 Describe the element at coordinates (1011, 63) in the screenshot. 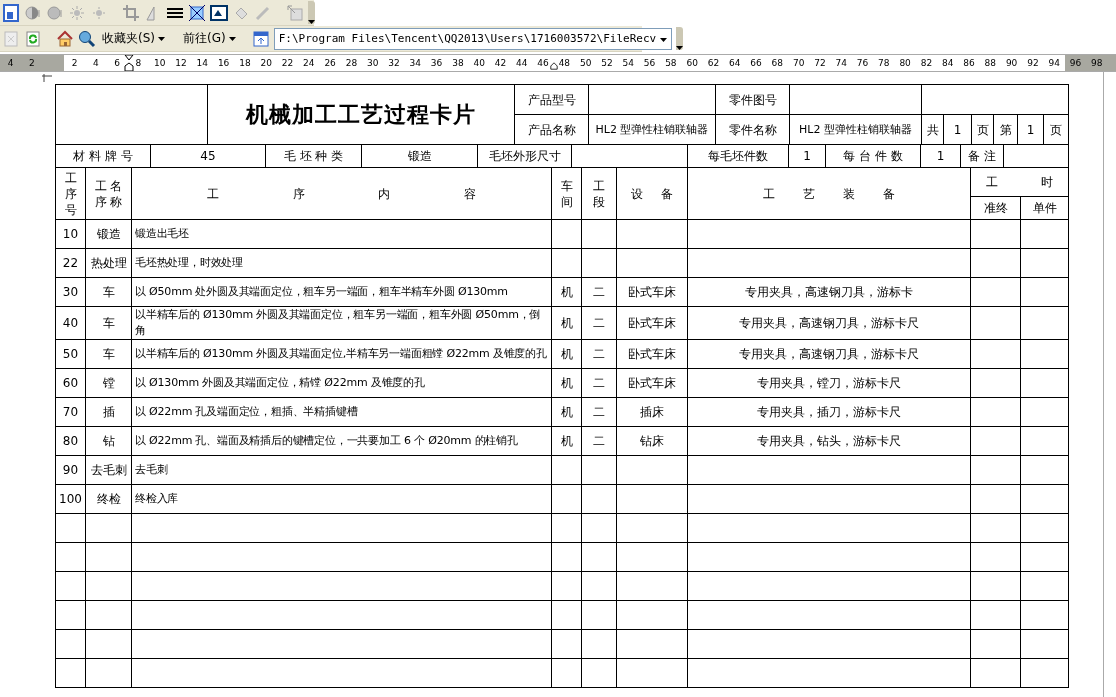

I see `ruler-number: 90` at that location.